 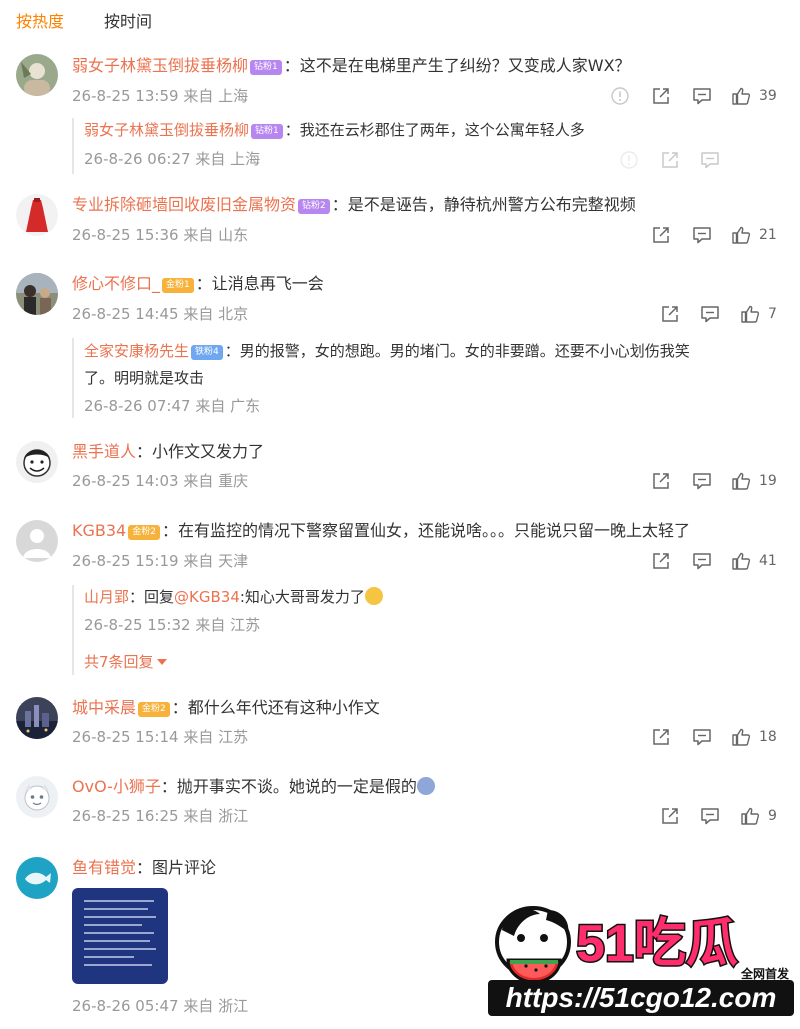 I want to click on username: 城中采晨, so click(x=104, y=707).